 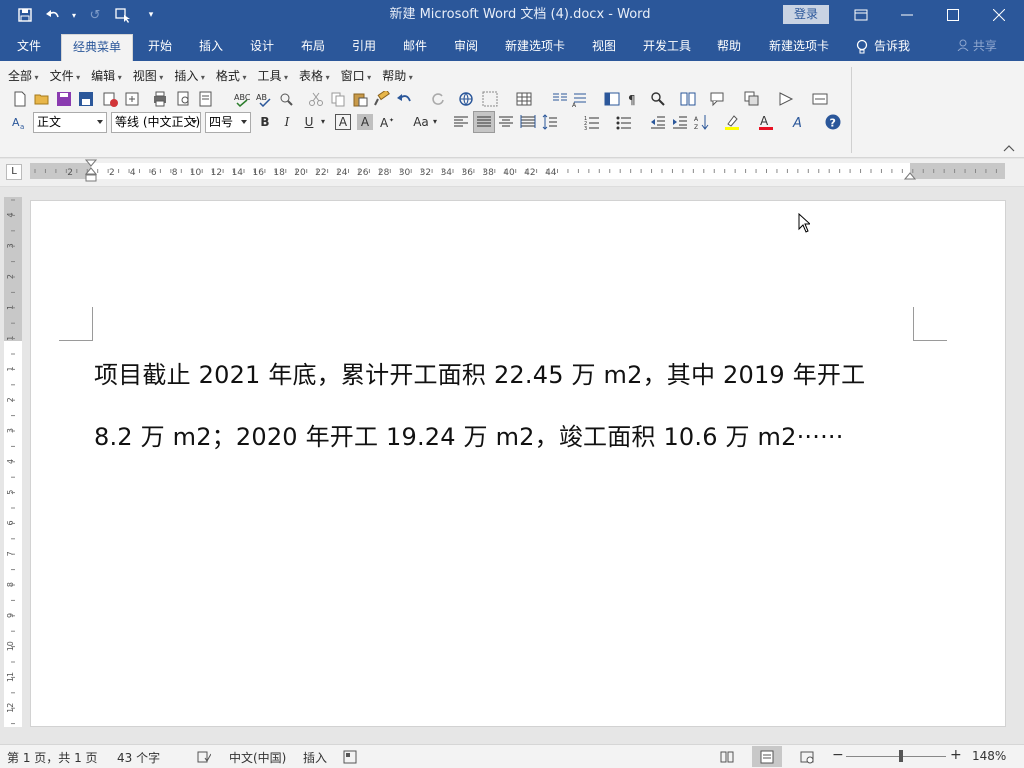 What do you see at coordinates (338, 99) in the screenshot?
I see `copy-icon` at bounding box center [338, 99].